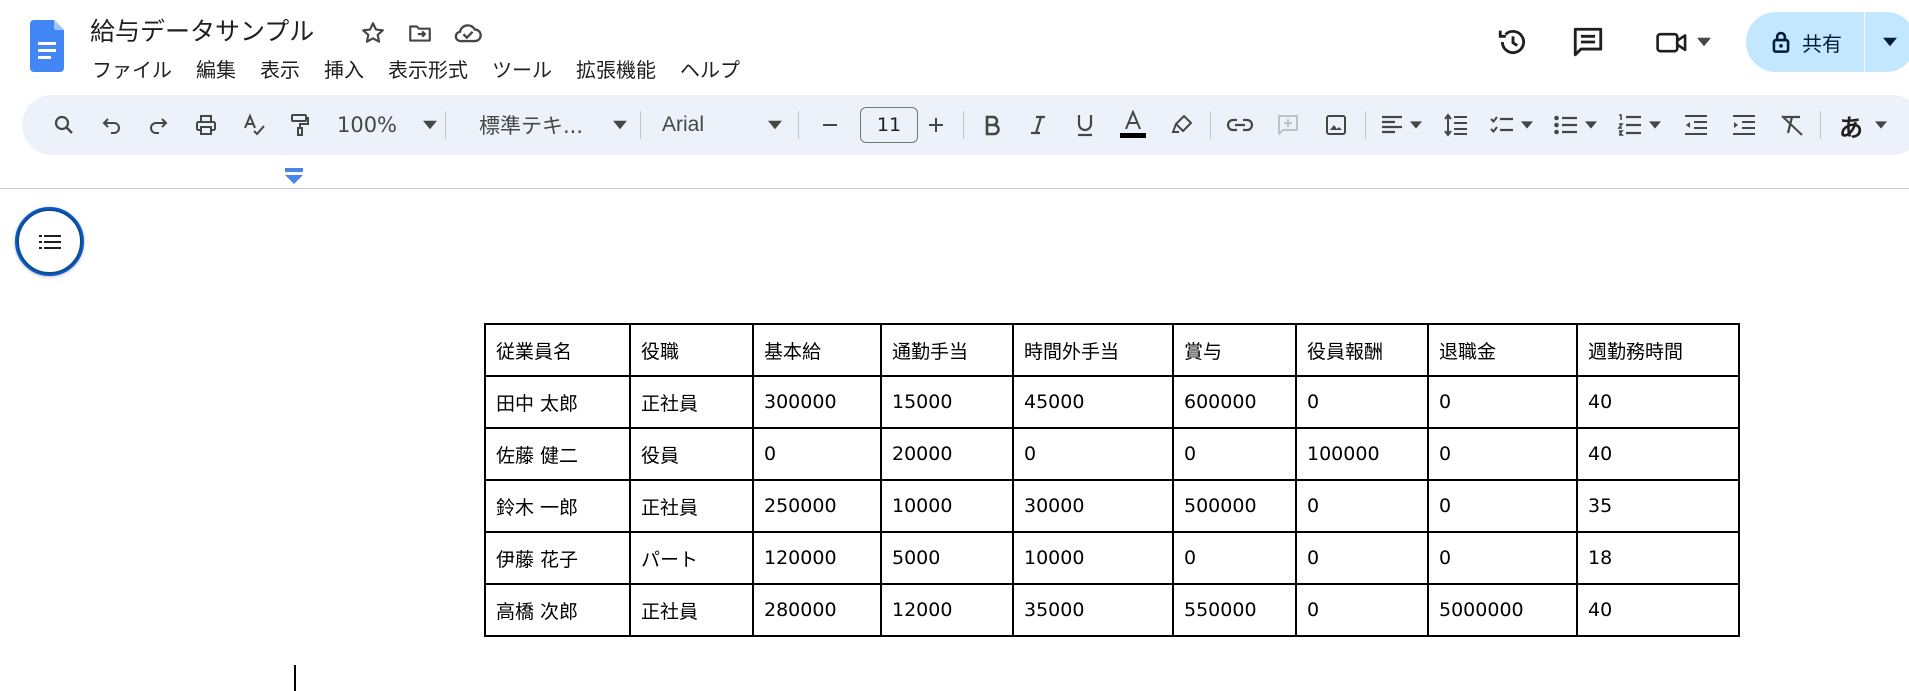  Describe the element at coordinates (206, 125) in the screenshot. I see `print-button` at that location.